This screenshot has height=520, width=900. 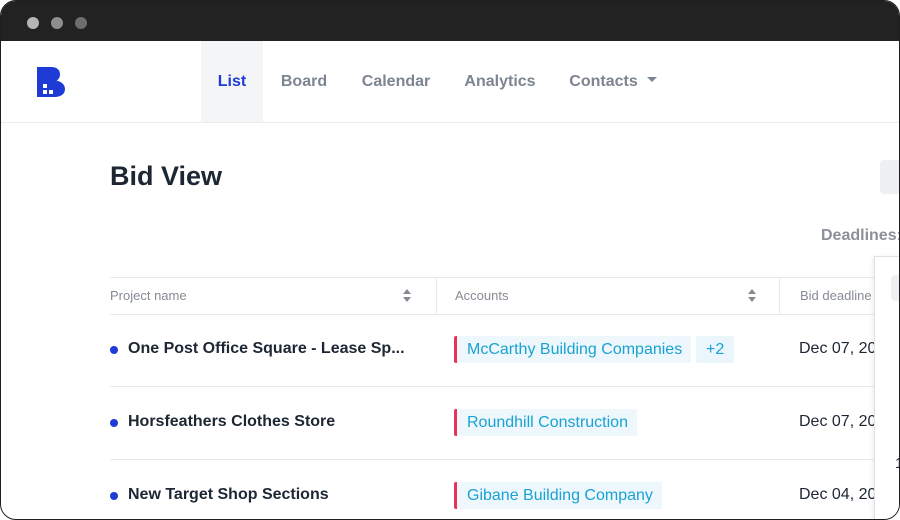 I want to click on account-tag: Roundhill Construction, so click(x=545, y=422).